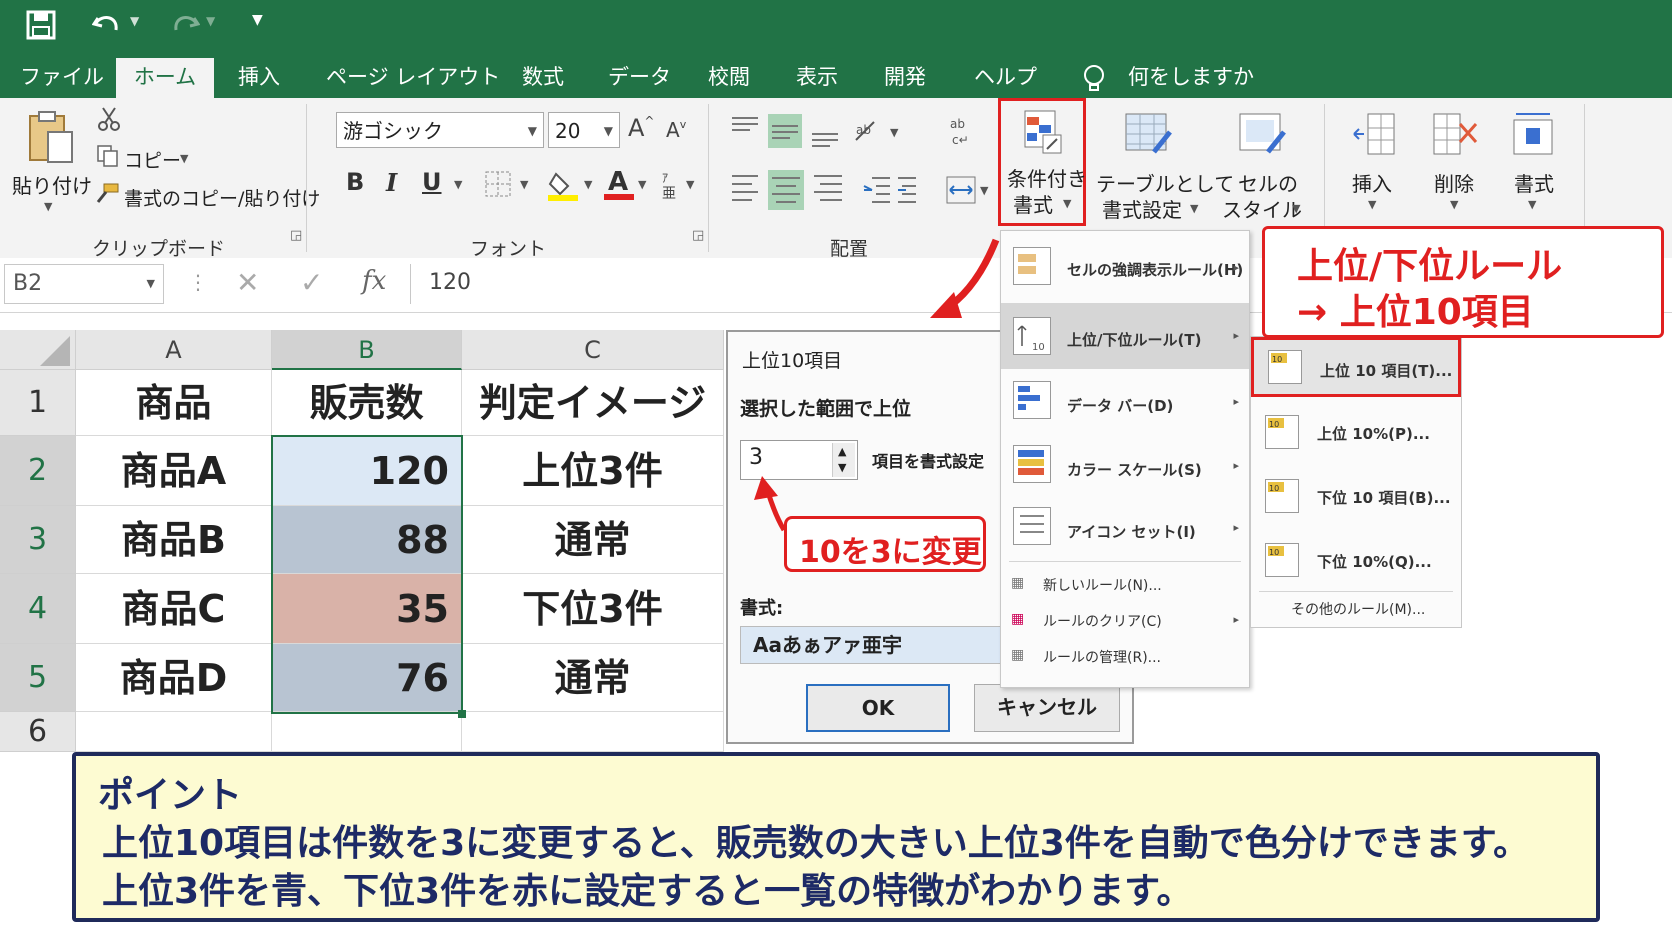 The height and width of the screenshot is (941, 1672). Describe the element at coordinates (174, 403) in the screenshot. I see `cell-a1: 商品` at that location.